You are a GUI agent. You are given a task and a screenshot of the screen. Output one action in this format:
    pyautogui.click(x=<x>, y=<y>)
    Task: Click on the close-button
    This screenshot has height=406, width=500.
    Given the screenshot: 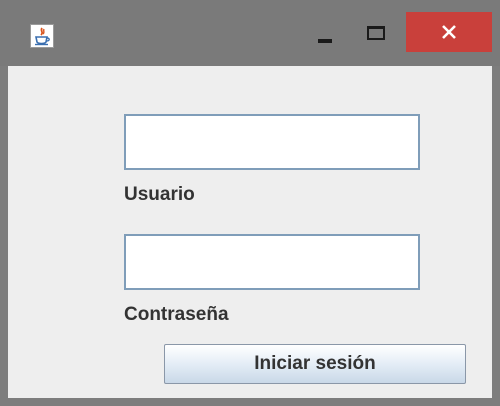 What is the action you would take?
    pyautogui.click(x=449, y=32)
    